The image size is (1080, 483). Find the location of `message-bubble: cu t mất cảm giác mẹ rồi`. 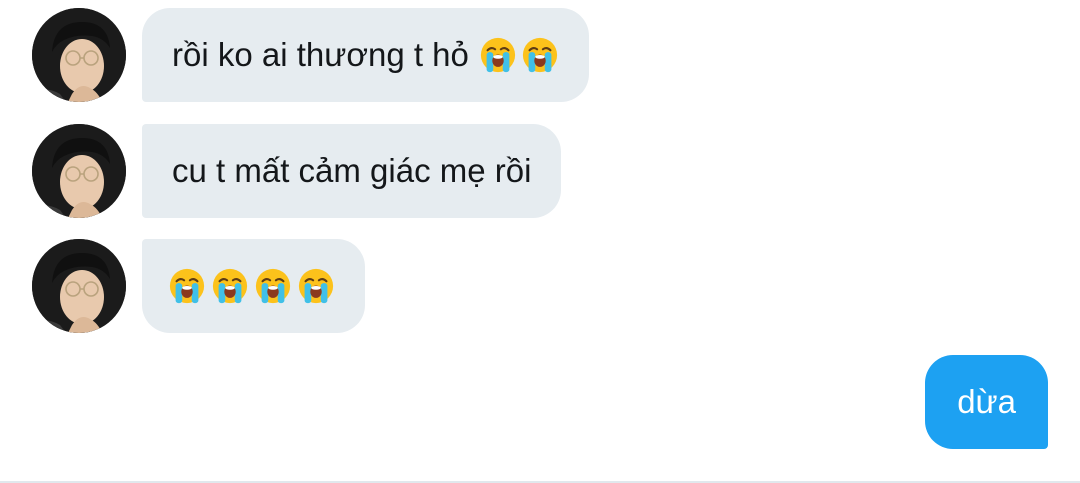

message-bubble: cu t mất cảm giác mẹ rồi is located at coordinates (352, 171).